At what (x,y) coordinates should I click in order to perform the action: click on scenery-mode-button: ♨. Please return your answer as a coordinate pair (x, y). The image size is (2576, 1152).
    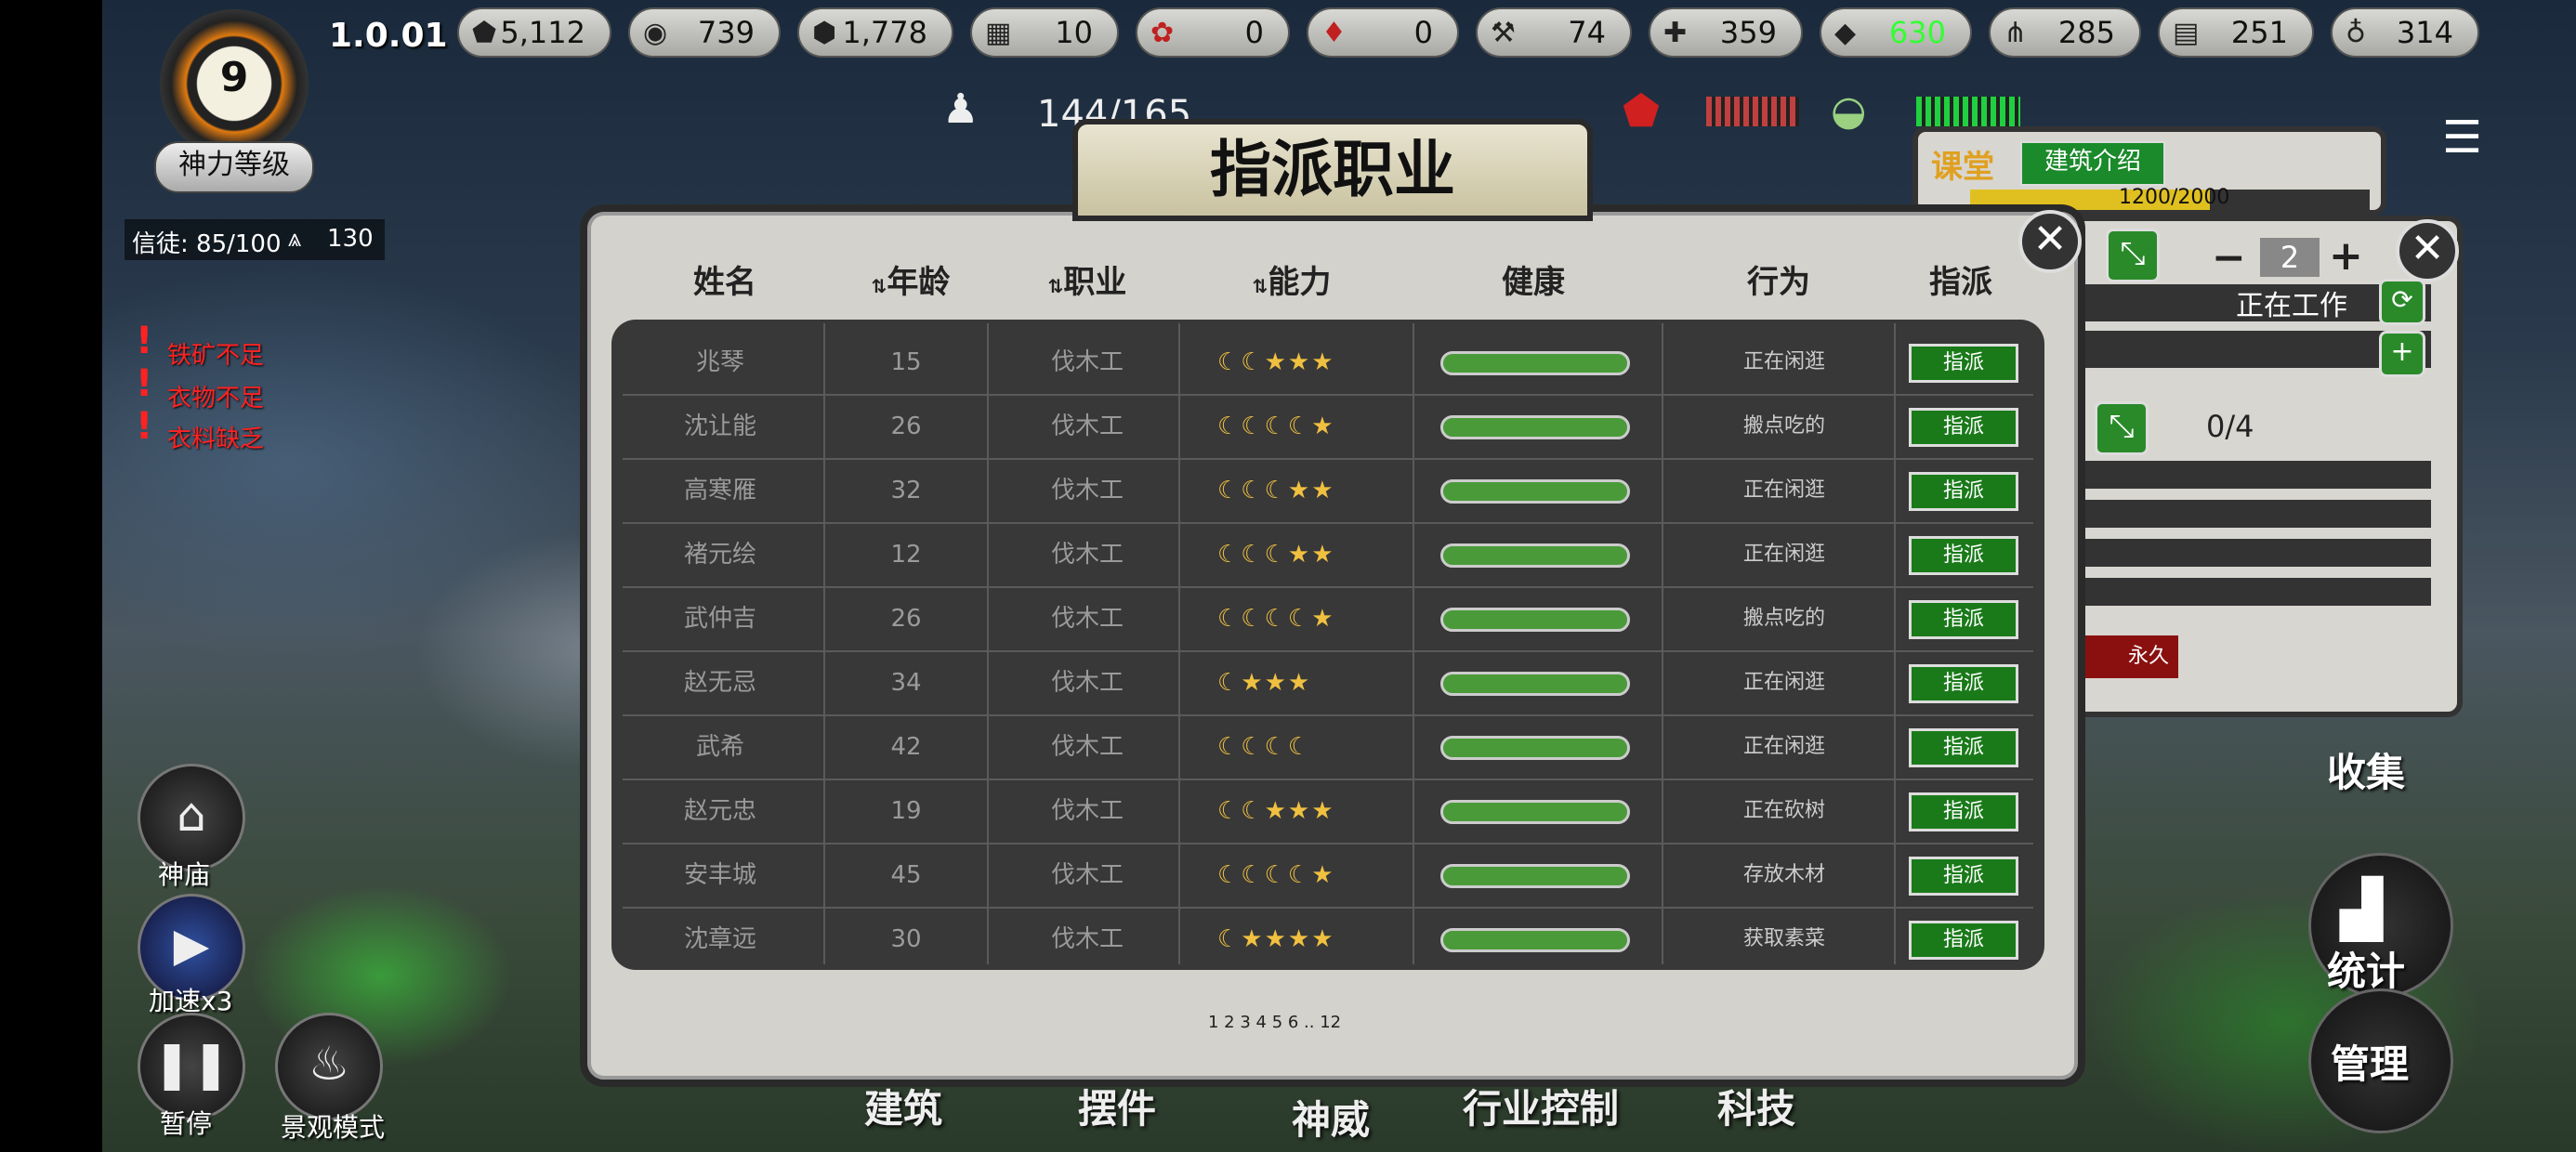
    Looking at the image, I should click on (329, 1066).